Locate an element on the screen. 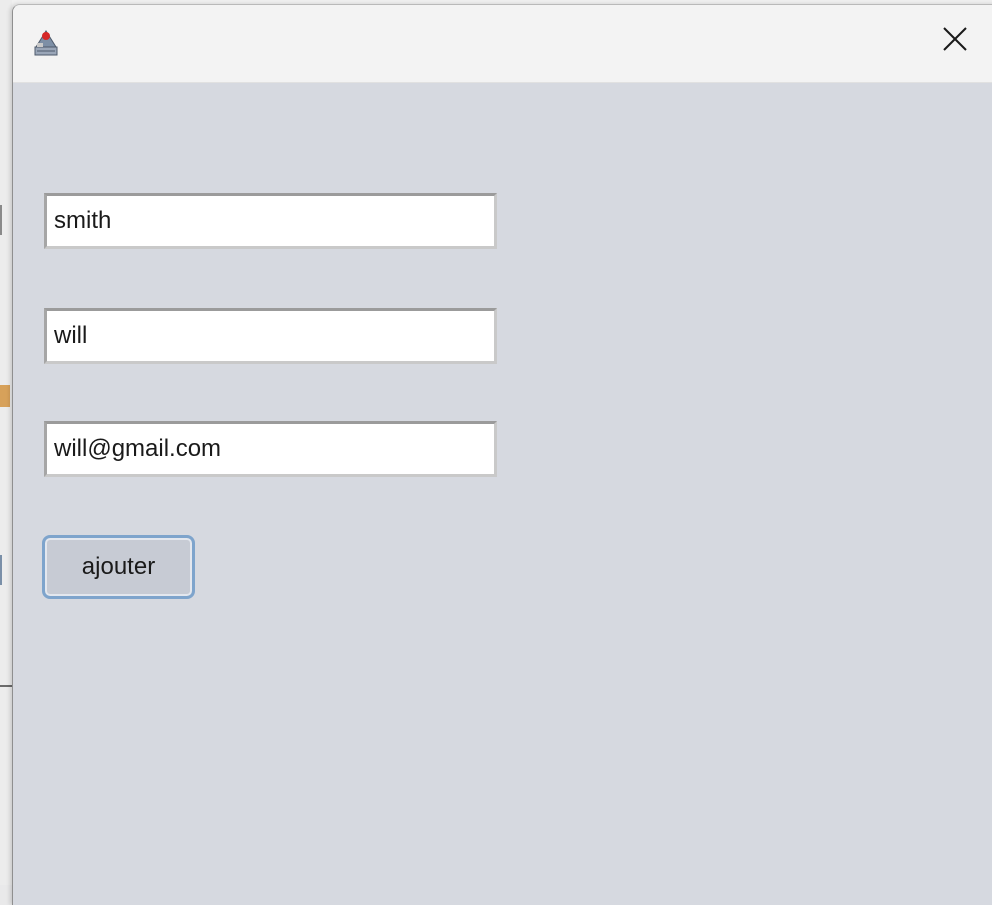  close-icon is located at coordinates (955, 41).